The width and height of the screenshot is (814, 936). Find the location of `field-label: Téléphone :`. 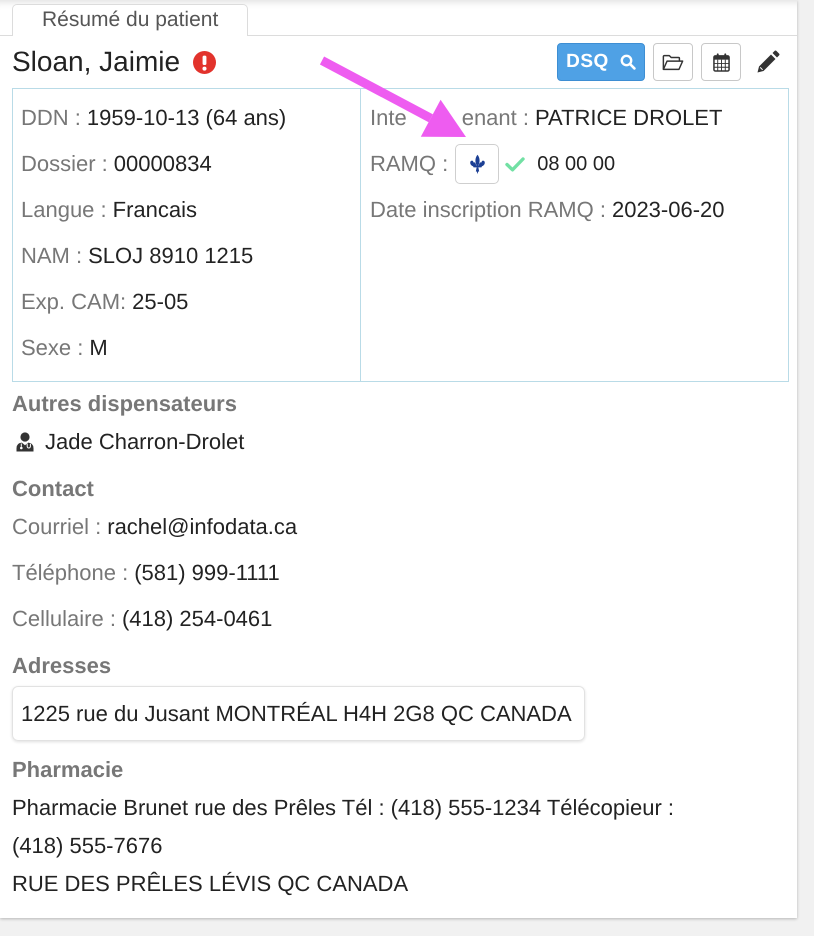

field-label: Téléphone : is located at coordinates (70, 573).